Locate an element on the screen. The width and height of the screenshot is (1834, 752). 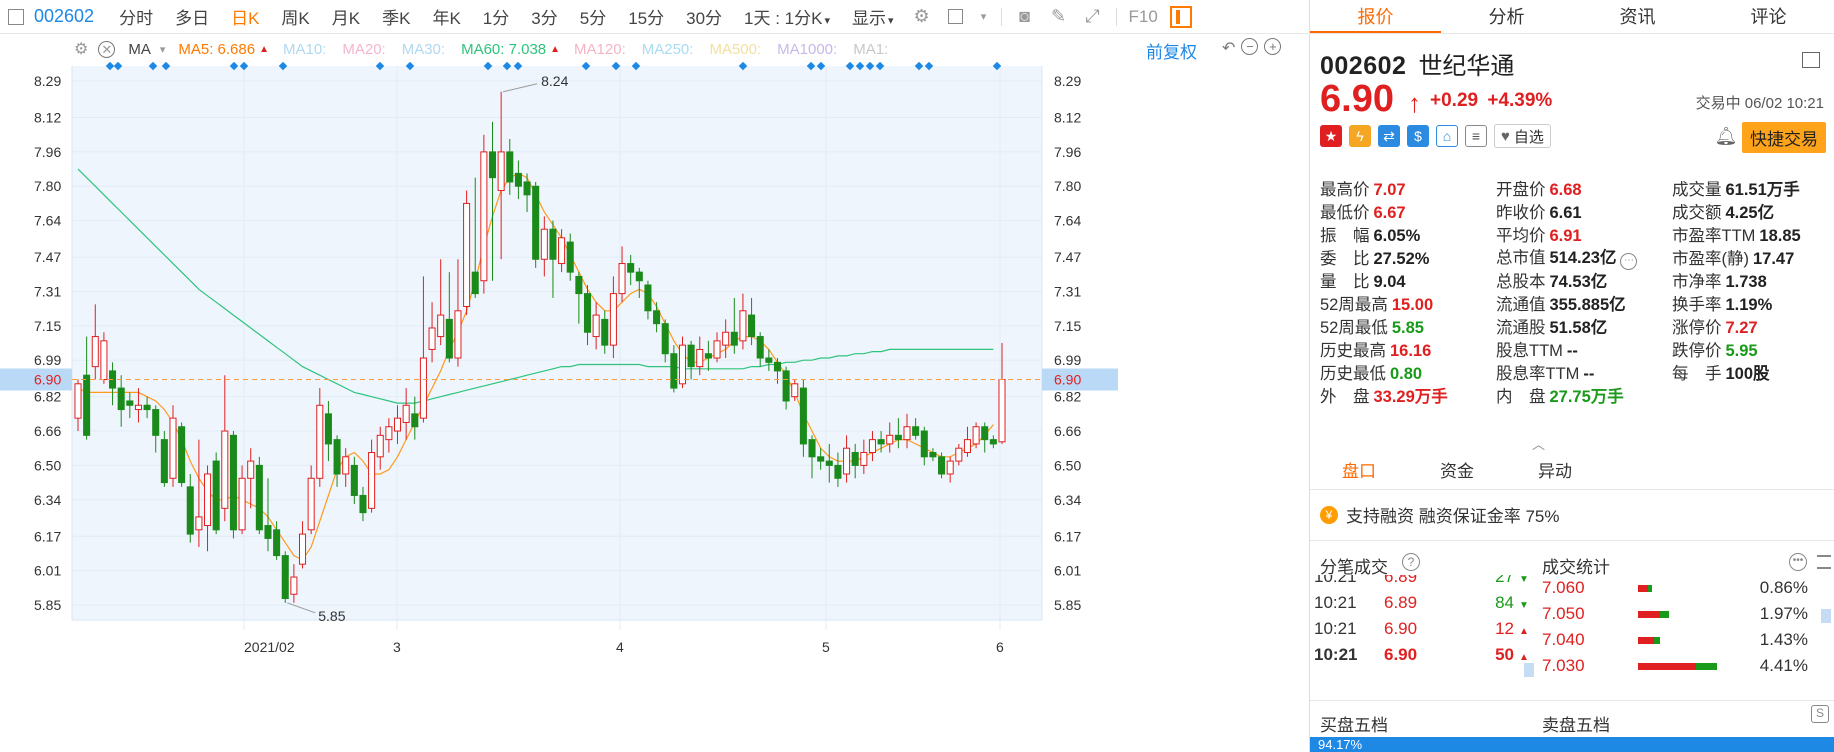
quote-tab-1: 分析 is located at coordinates (1506, 16).